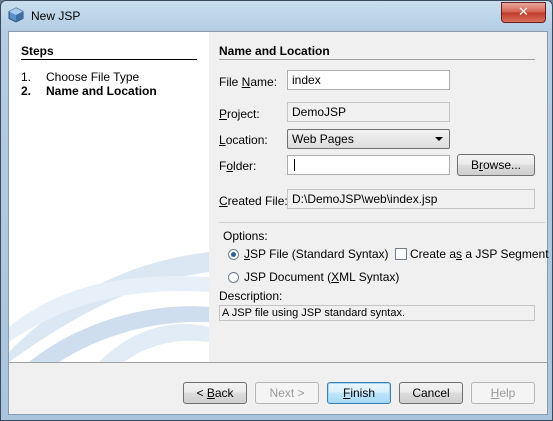  Describe the element at coordinates (276, 16) in the screenshot. I see `title-bar: New JSP ✕` at that location.